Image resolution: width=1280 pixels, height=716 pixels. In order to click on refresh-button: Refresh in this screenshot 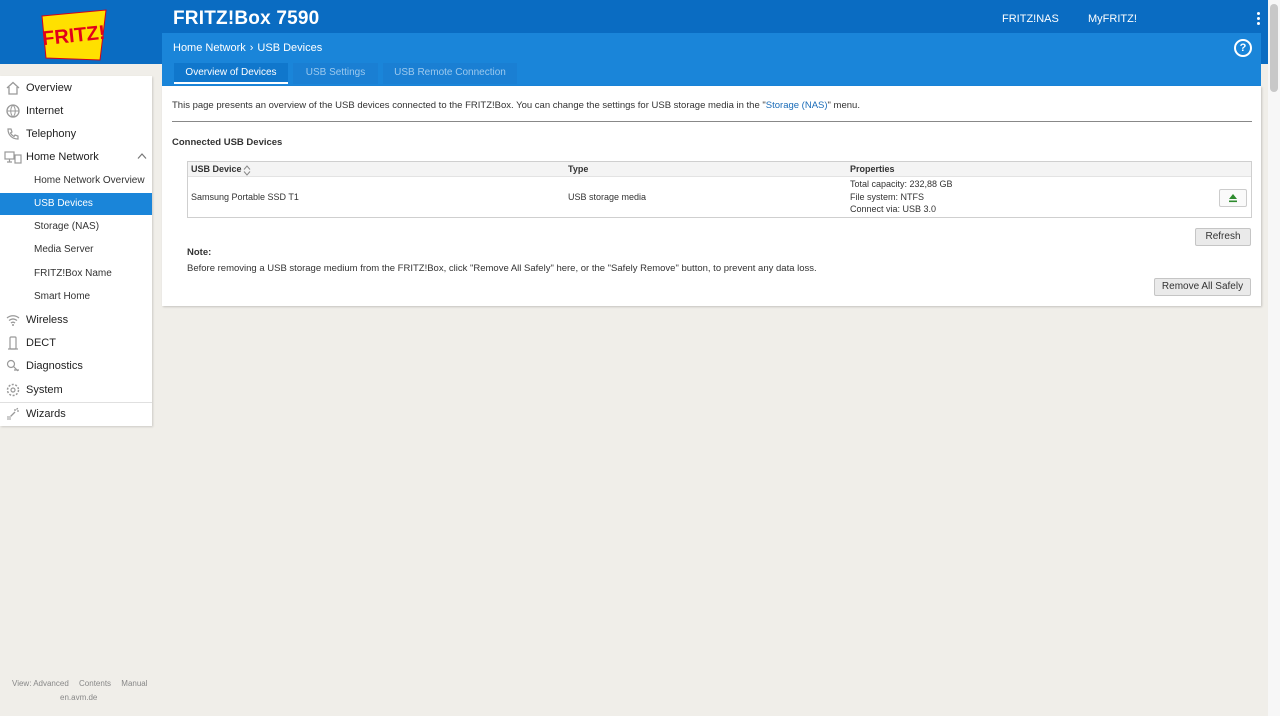, I will do `click(1223, 237)`.